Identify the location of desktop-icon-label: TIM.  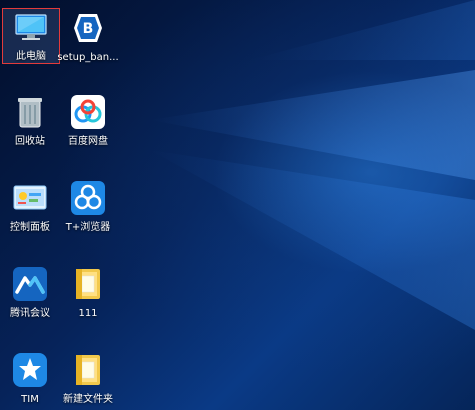
(30, 399).